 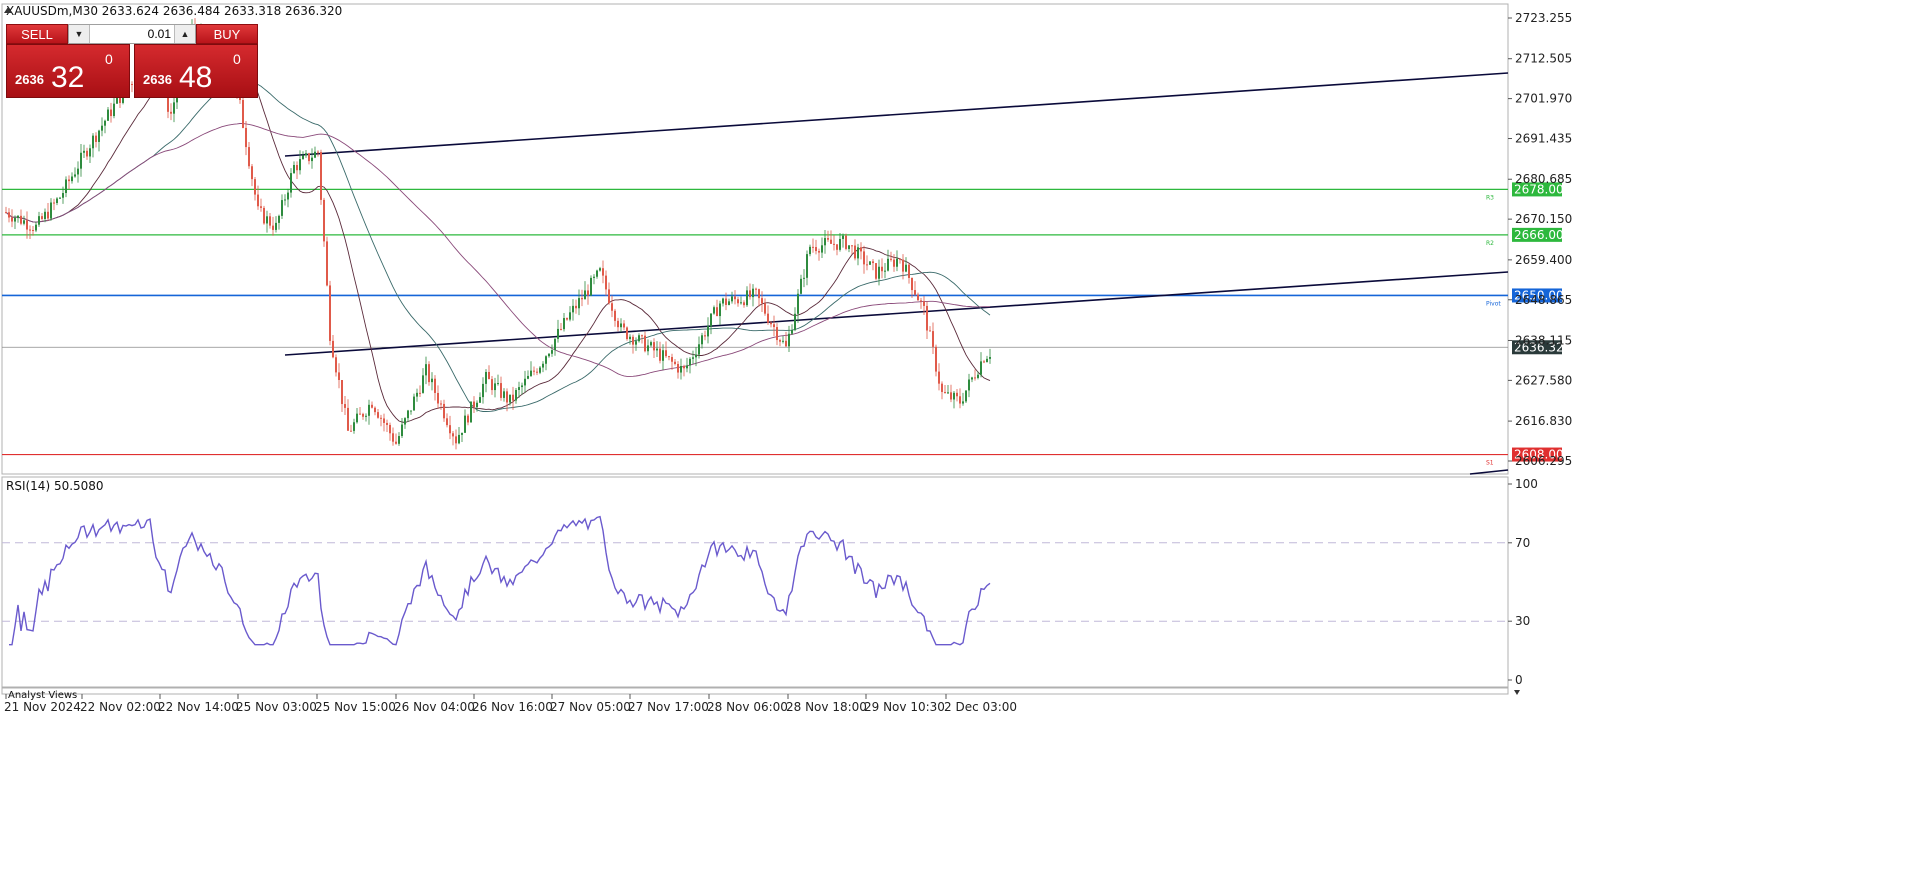 What do you see at coordinates (1543, 380) in the screenshot?
I see `price-tick-label: 2627.580` at bounding box center [1543, 380].